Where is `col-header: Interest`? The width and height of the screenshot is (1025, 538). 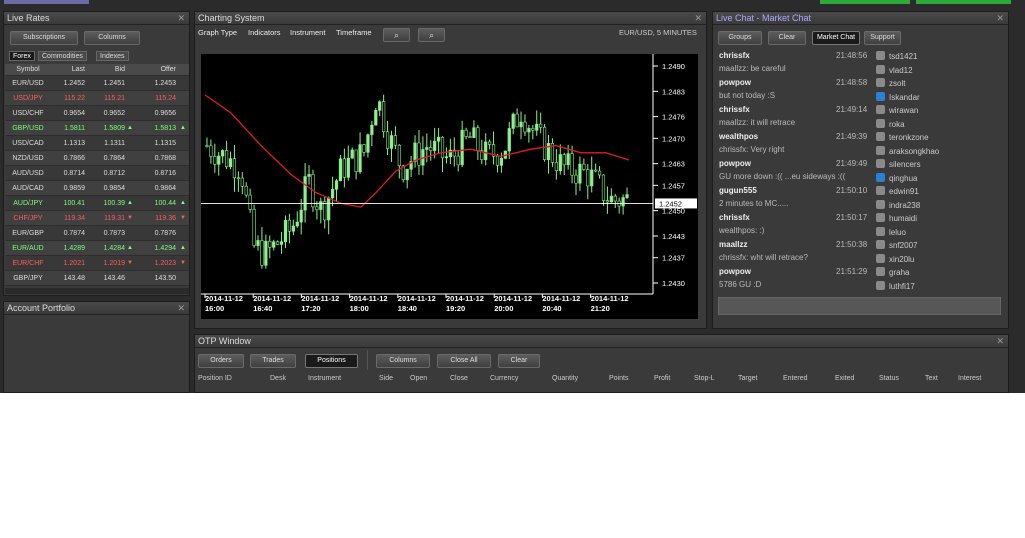
col-header: Interest is located at coordinates (969, 378).